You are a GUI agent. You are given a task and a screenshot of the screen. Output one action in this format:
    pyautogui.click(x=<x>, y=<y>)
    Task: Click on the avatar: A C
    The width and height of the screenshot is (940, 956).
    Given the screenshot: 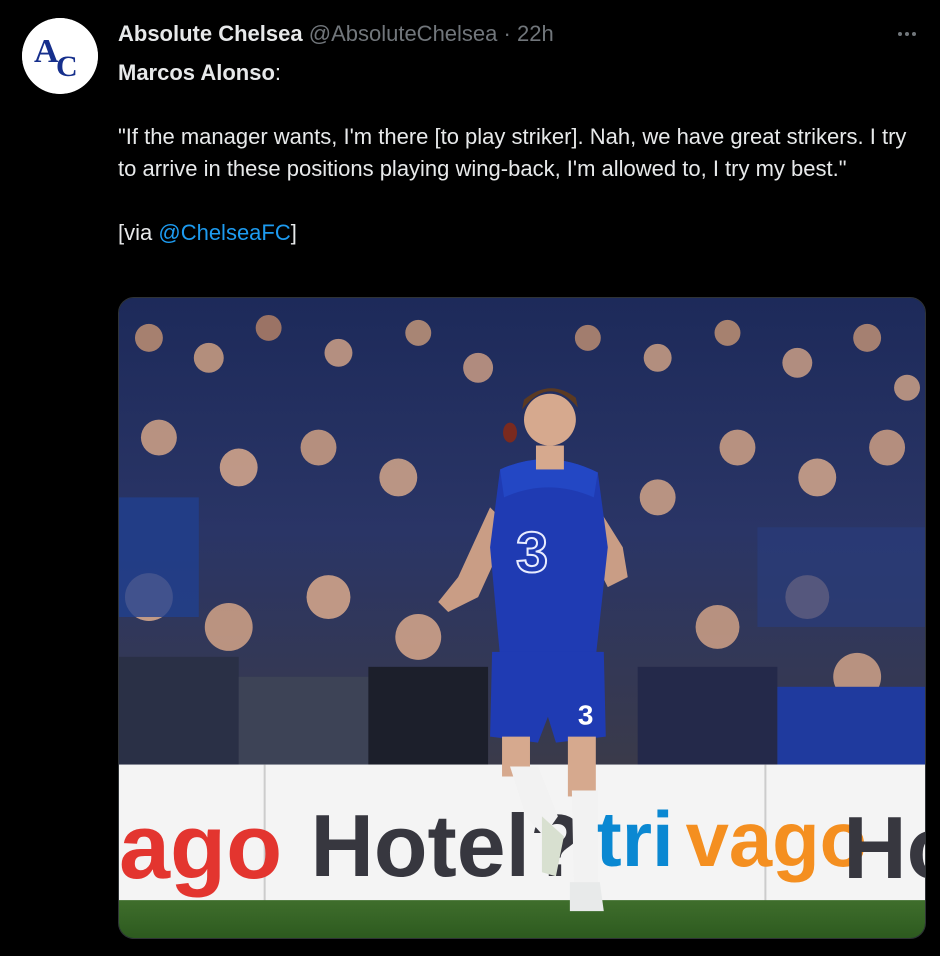 What is the action you would take?
    pyautogui.click(x=60, y=56)
    